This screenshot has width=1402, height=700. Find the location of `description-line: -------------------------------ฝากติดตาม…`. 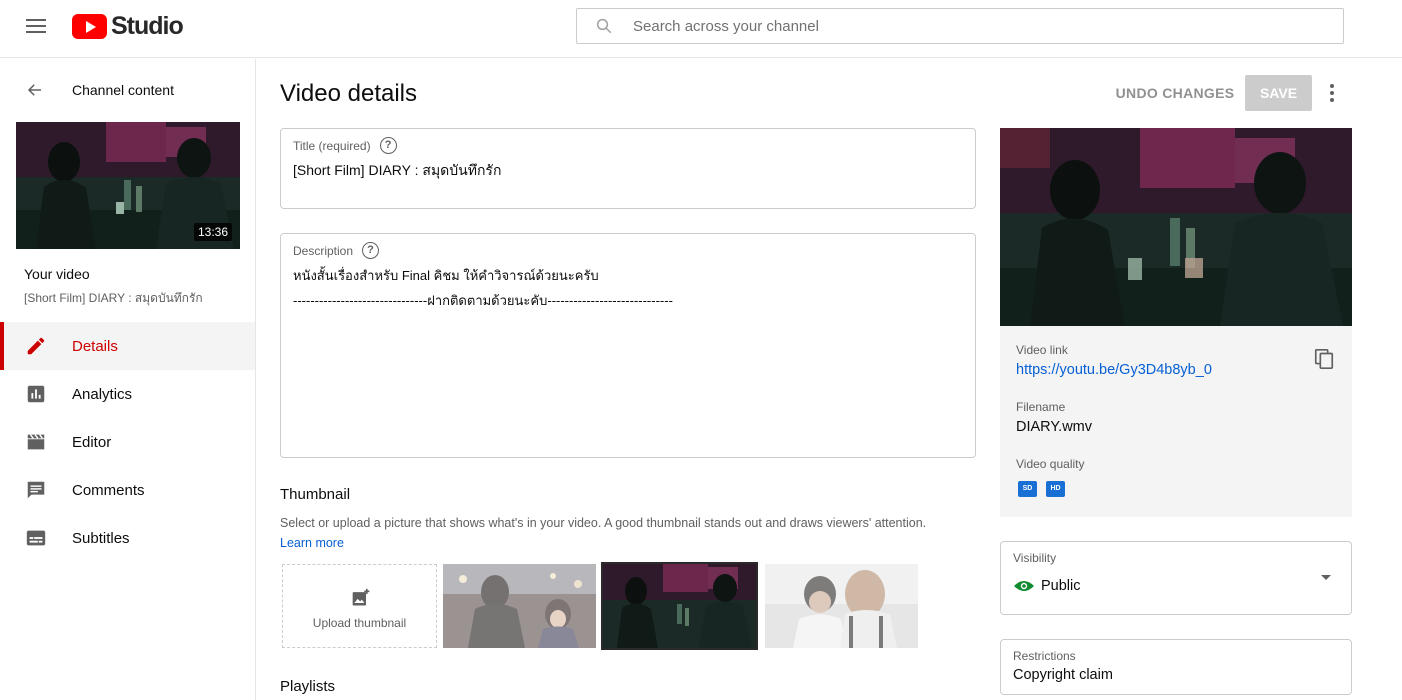

description-line: -------------------------------ฝากติดตาม… is located at coordinates (483, 300).